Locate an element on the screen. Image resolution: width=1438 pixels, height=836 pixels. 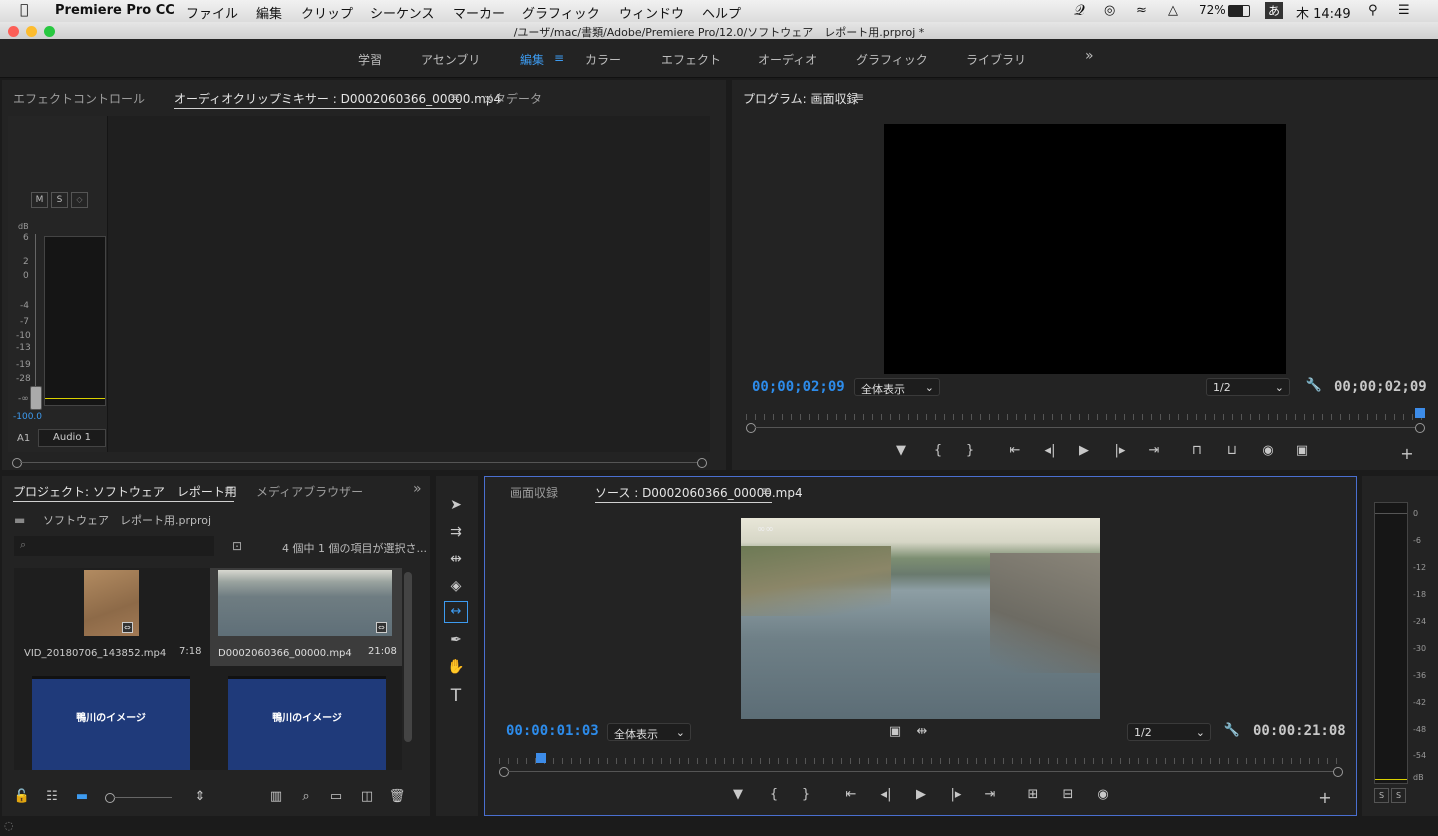
find-icon: ⌕ is located at coordinates (306, 796).